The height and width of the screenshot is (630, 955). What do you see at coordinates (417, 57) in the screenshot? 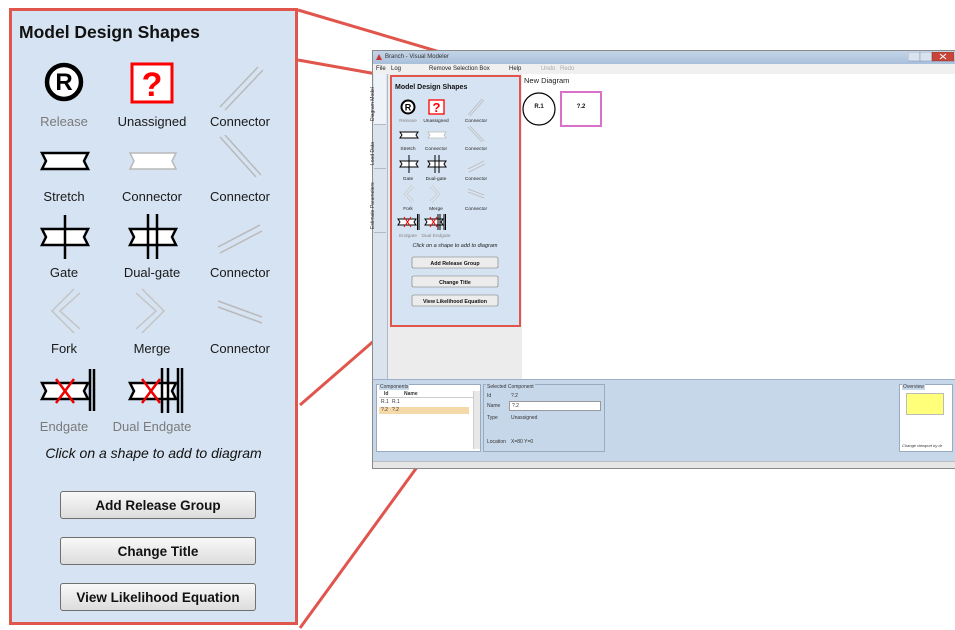
I see `window-title: Branch - Visual Modeler` at bounding box center [417, 57].